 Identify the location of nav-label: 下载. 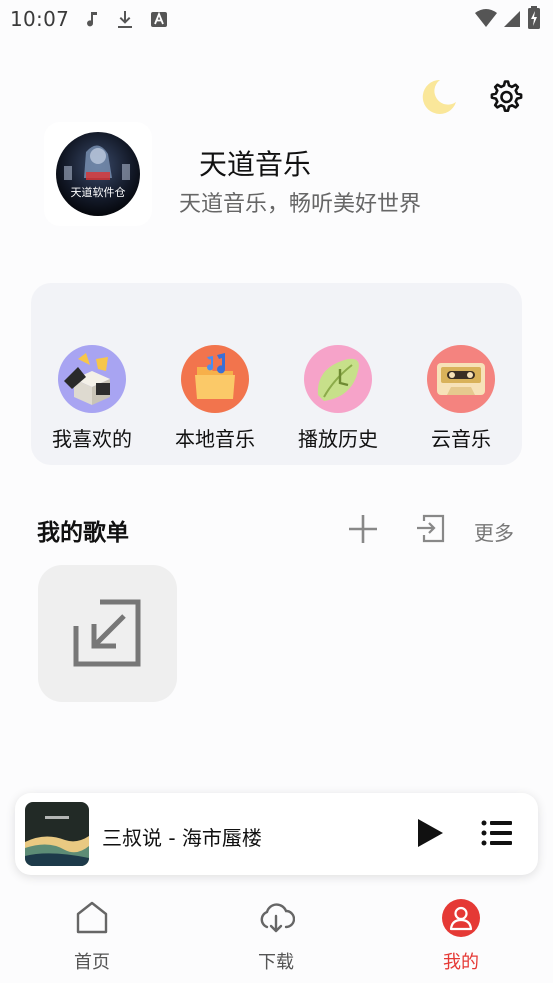
(276, 962).